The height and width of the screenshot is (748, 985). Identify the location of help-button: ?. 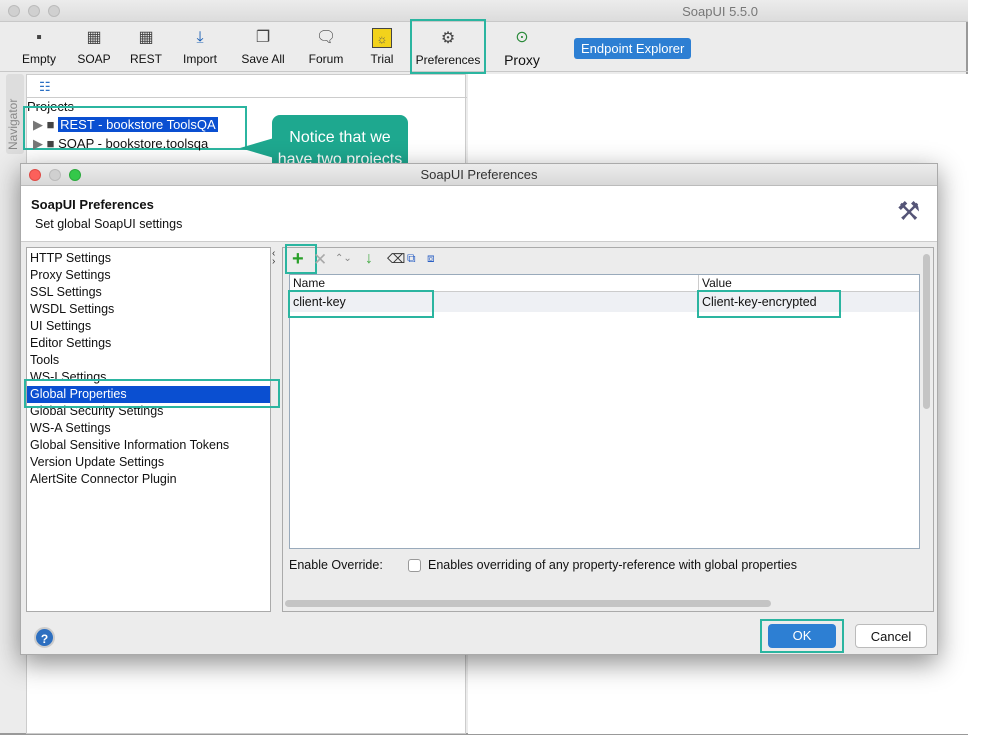
(44, 637).